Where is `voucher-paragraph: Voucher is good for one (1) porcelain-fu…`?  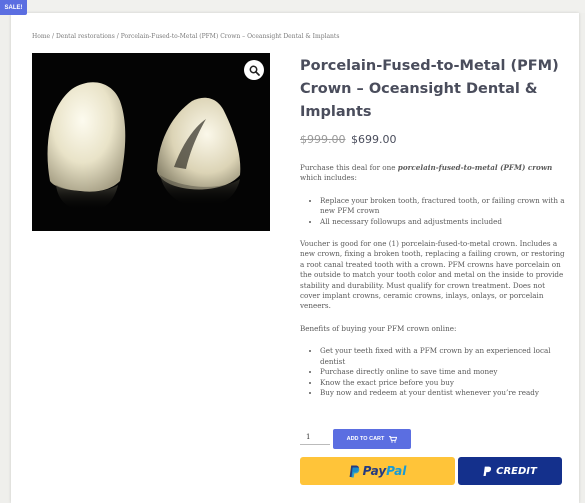
voucher-paragraph: Voucher is good for one (1) porcelain-fu… is located at coordinates (432, 275).